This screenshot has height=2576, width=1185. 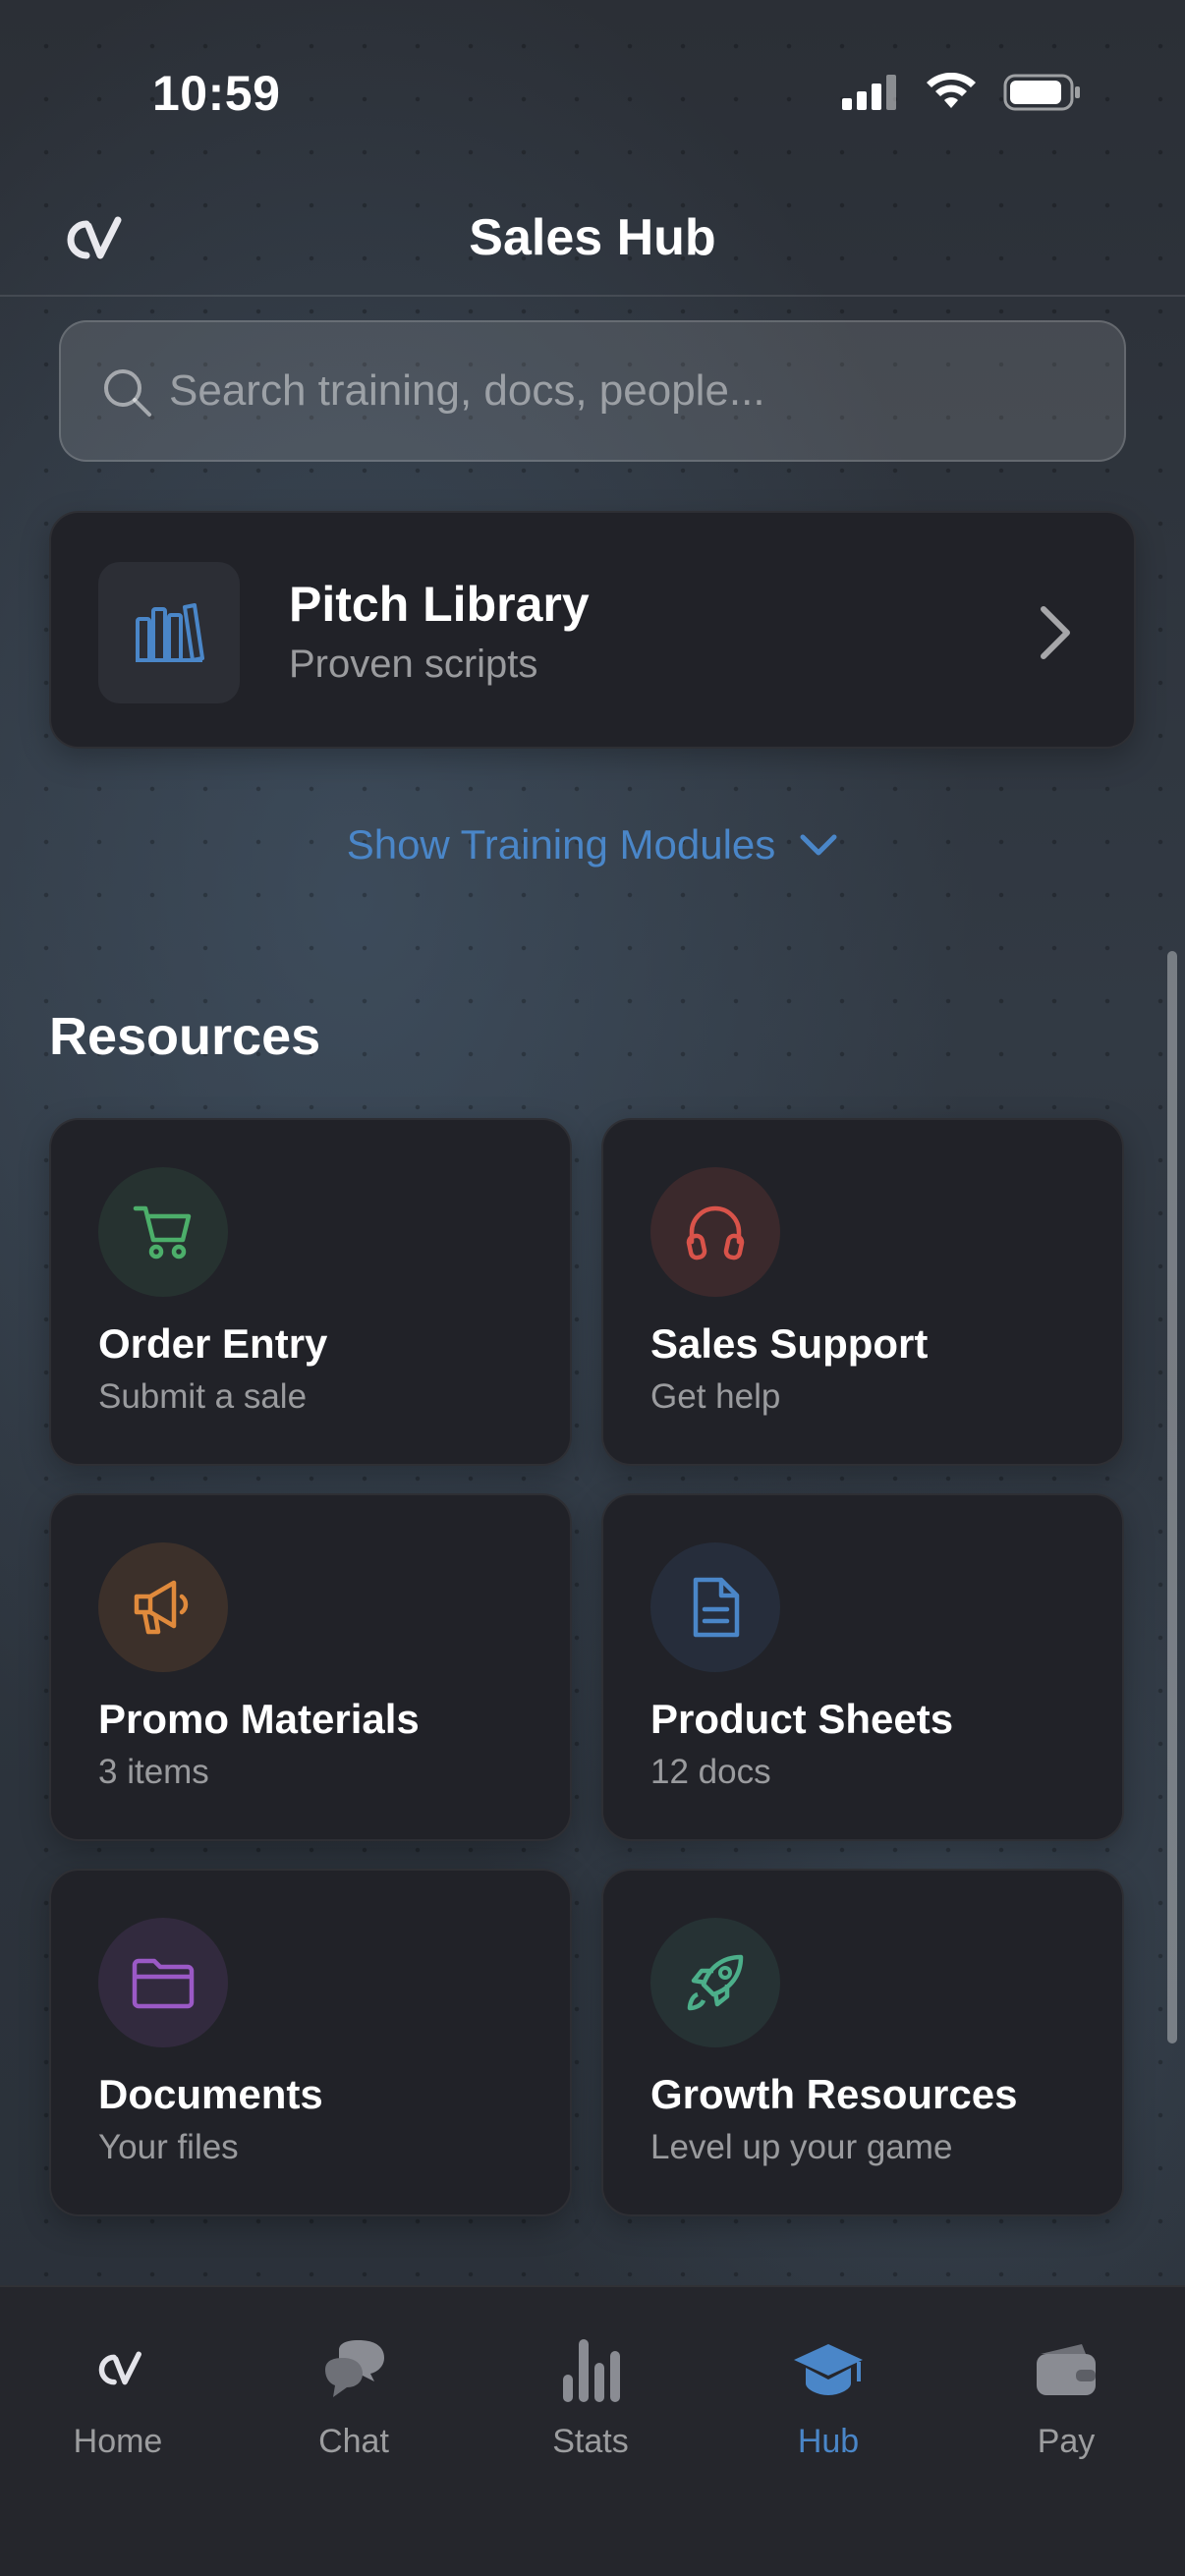 I want to click on rocket-icon, so click(x=716, y=1982).